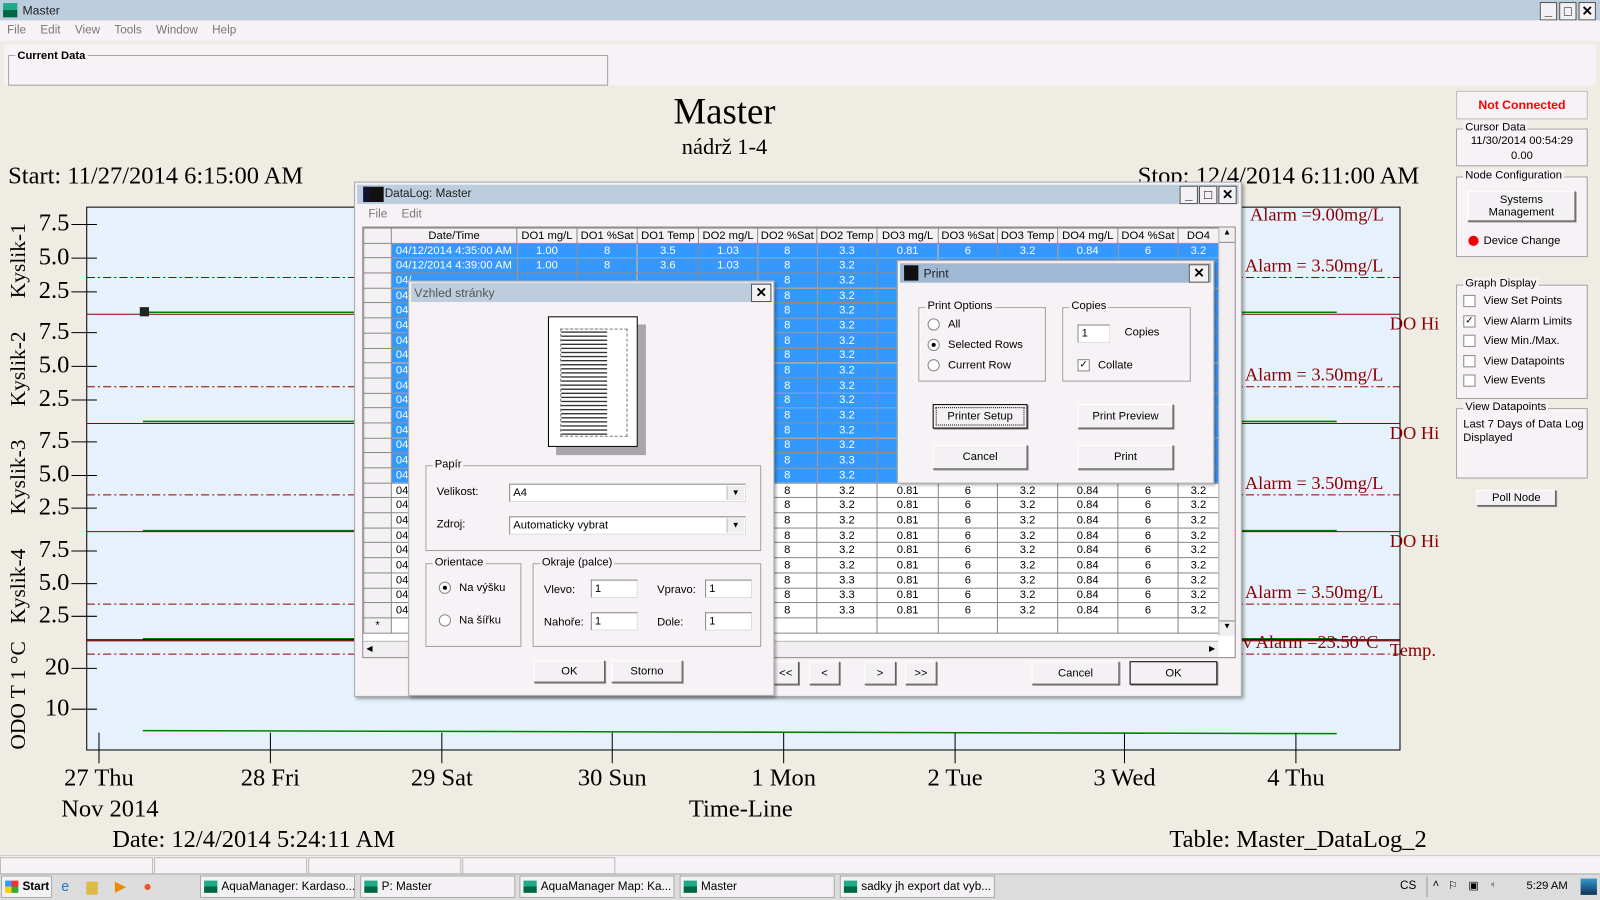 The image size is (1600, 900). Describe the element at coordinates (1588, 886) in the screenshot. I see `show-desktop-icon` at that location.